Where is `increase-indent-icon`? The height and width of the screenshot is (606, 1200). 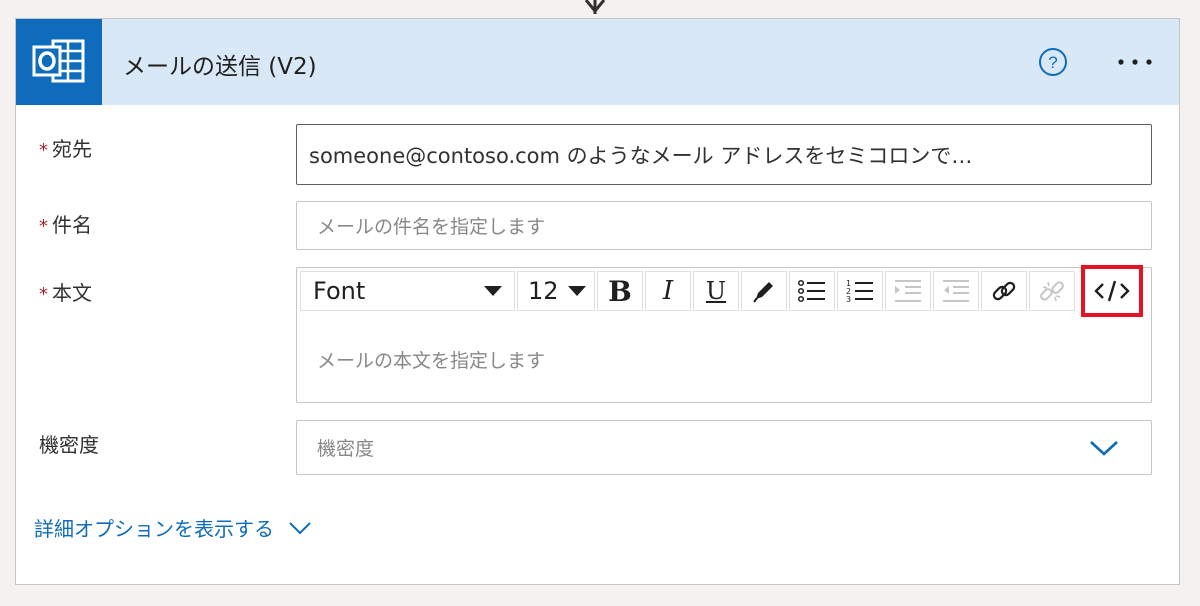 increase-indent-icon is located at coordinates (908, 291).